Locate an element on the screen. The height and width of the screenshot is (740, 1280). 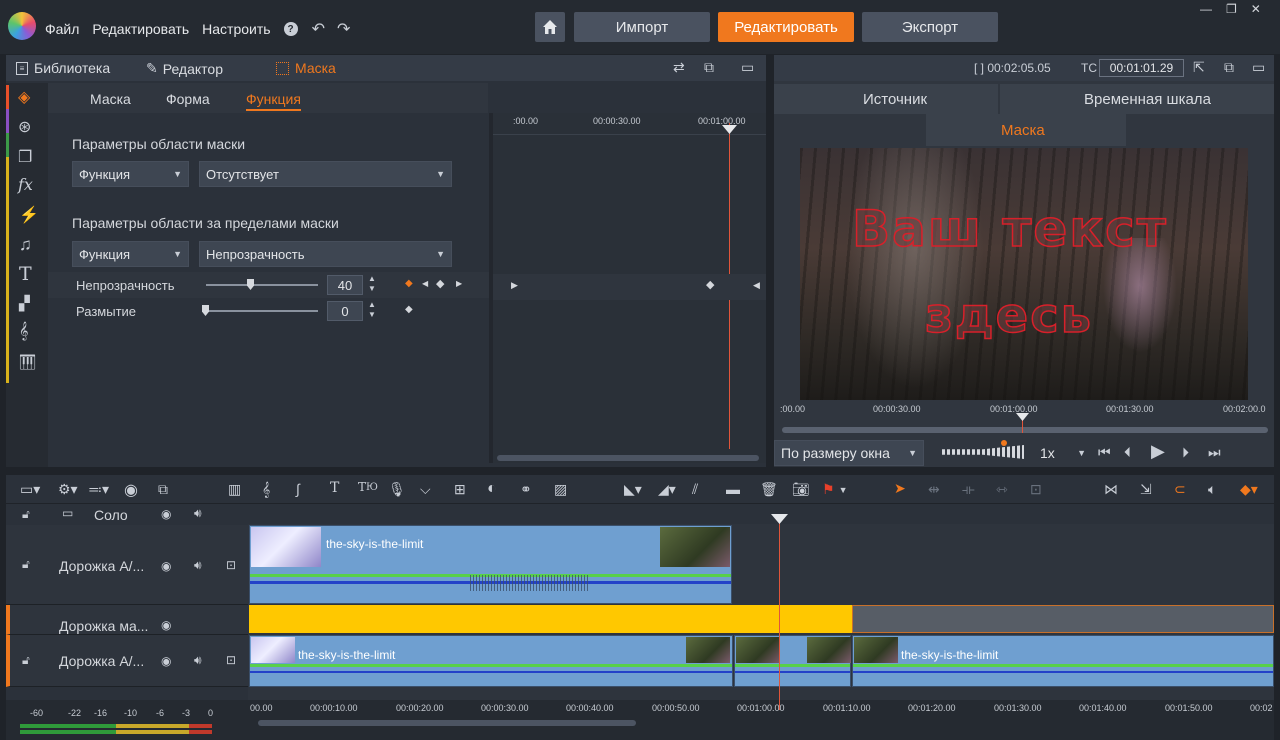
marker-out-icon: ◢▾ is located at coordinates (667, 489).